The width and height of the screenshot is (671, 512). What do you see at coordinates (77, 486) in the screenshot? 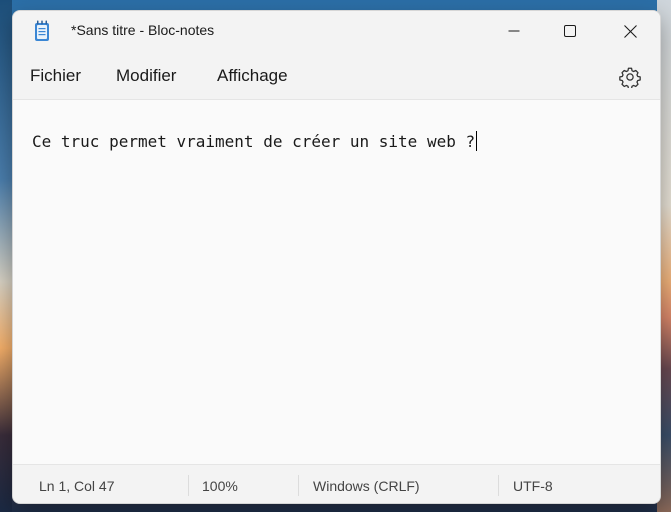
I see `cursor-position: Ln 1, Col 47` at bounding box center [77, 486].